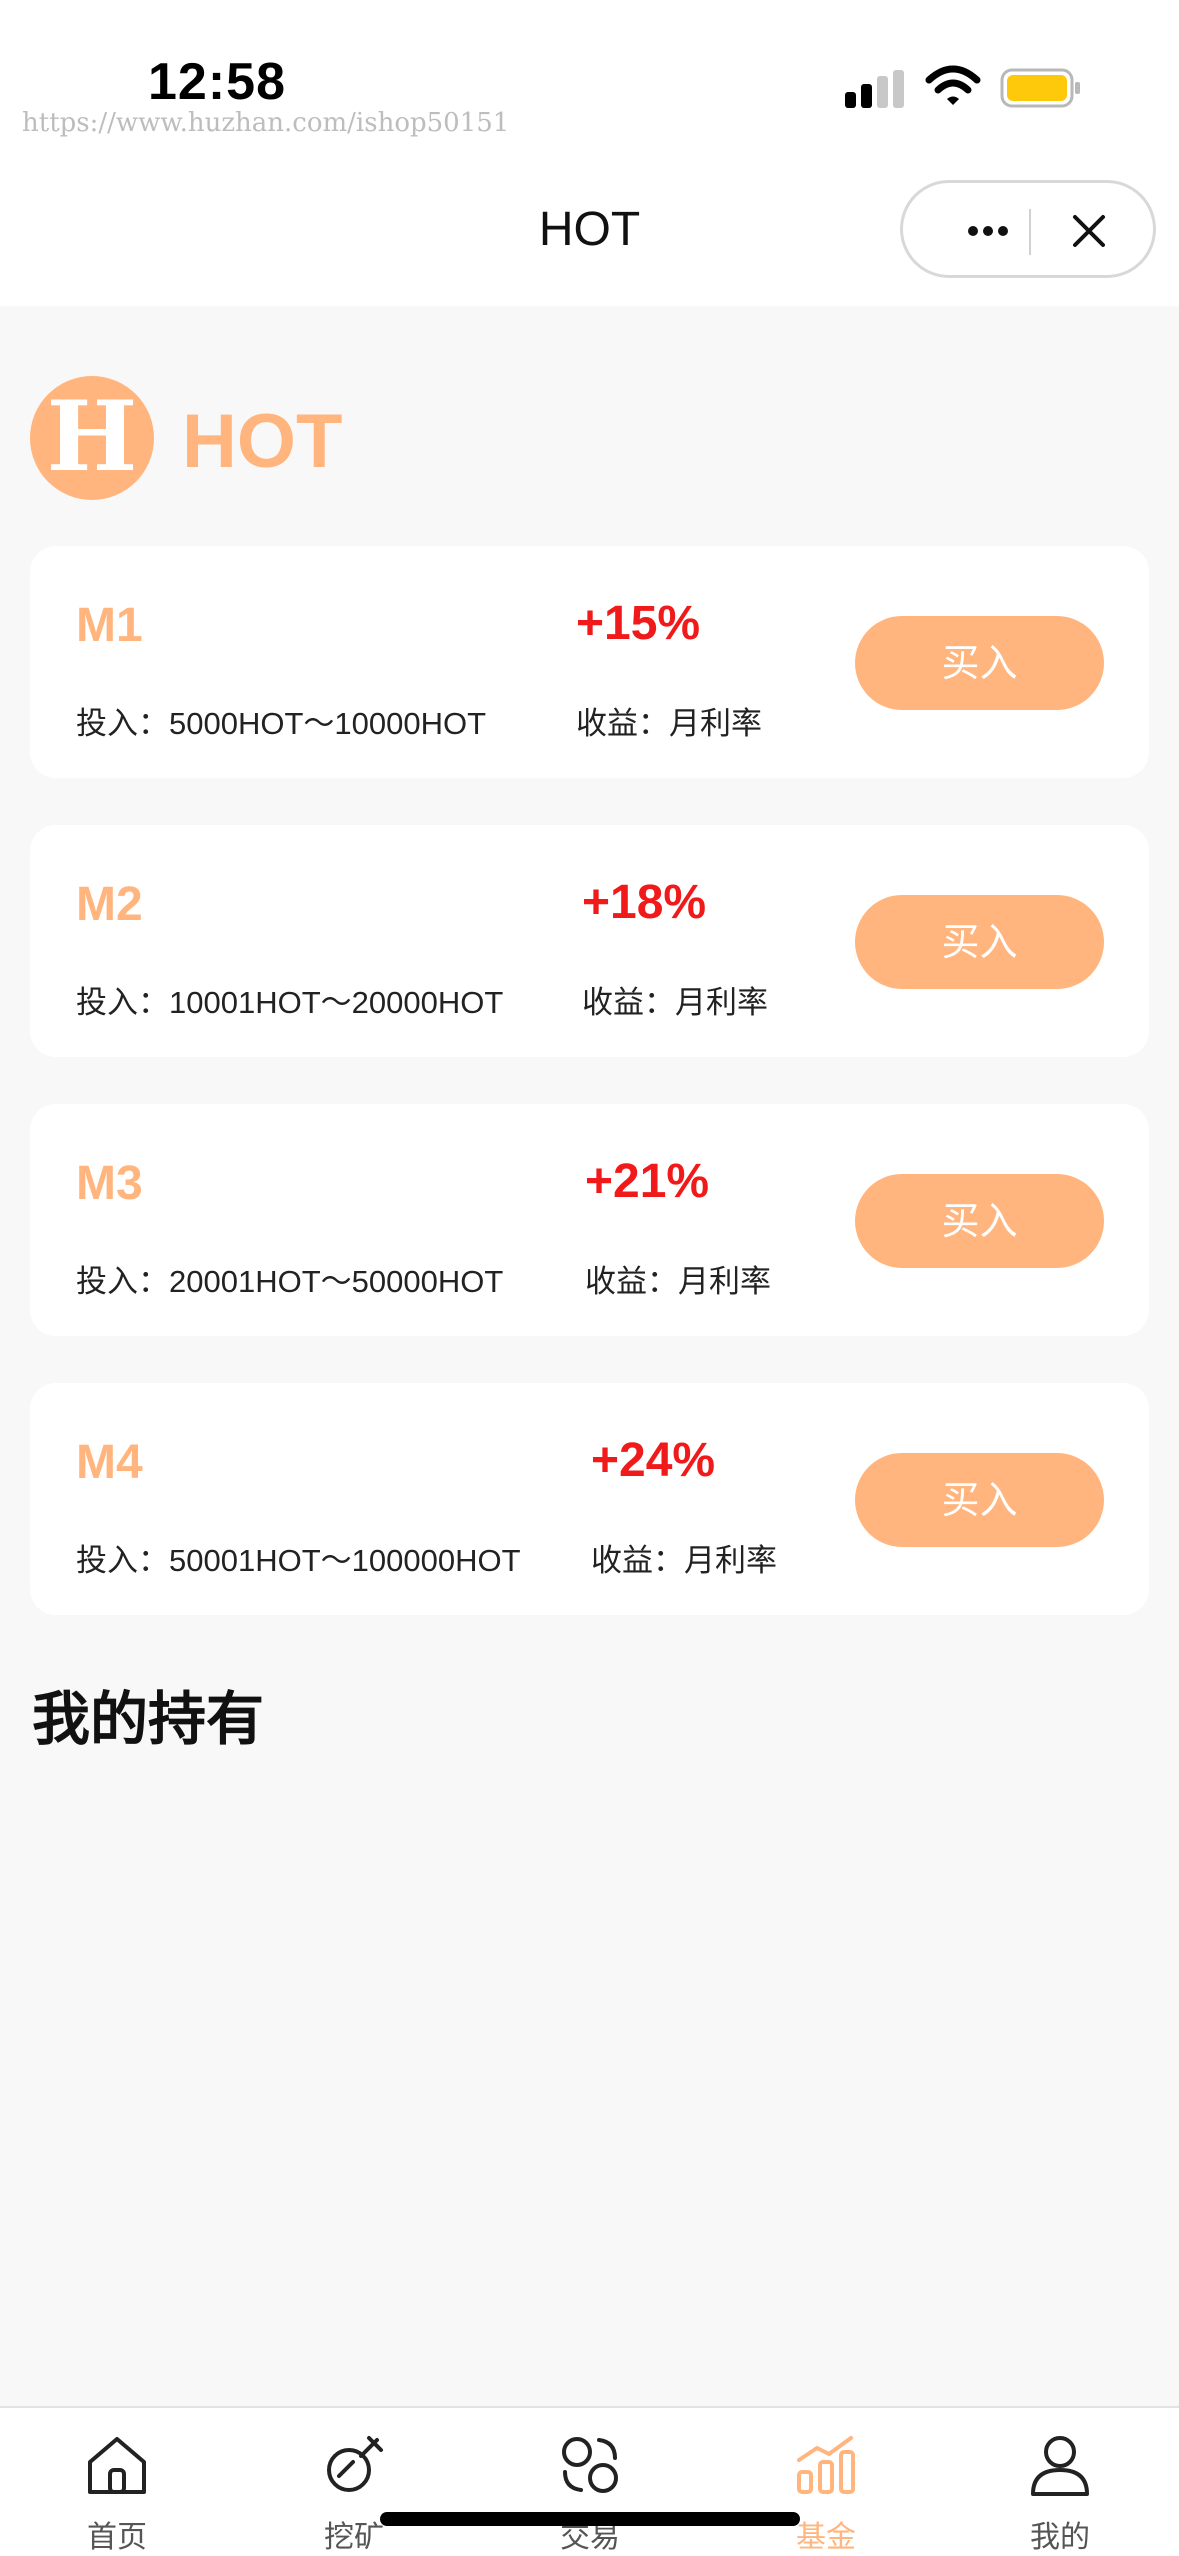 The image size is (1179, 2556). Describe the element at coordinates (109, 1183) in the screenshot. I see `fund-plan-name: M3` at that location.